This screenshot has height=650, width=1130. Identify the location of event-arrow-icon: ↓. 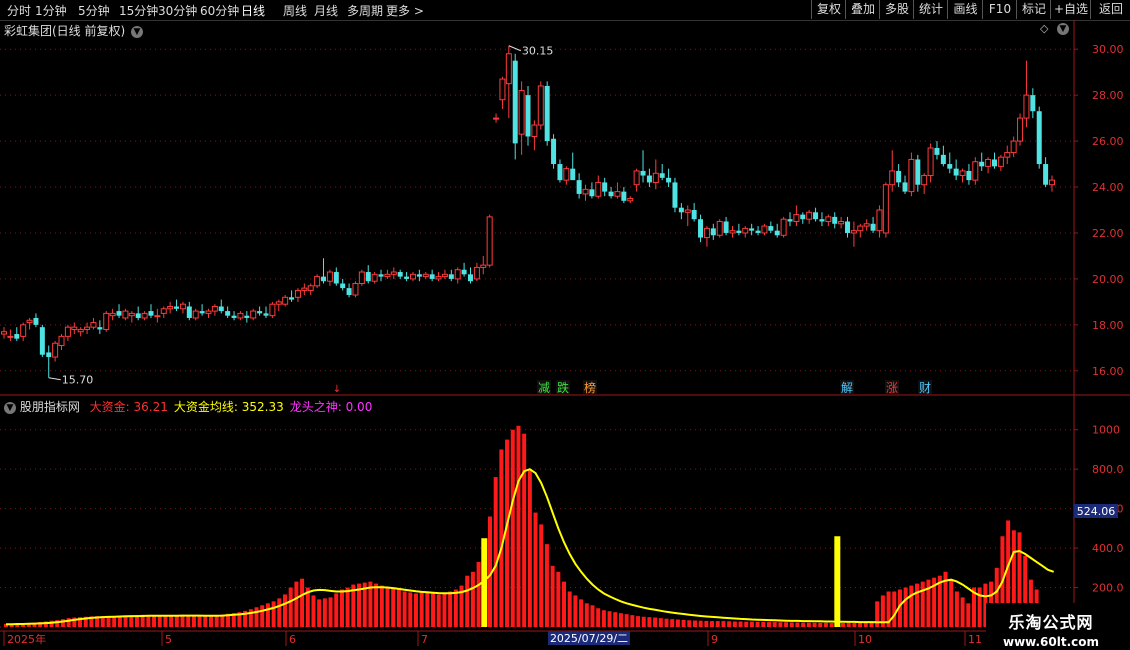
(337, 389).